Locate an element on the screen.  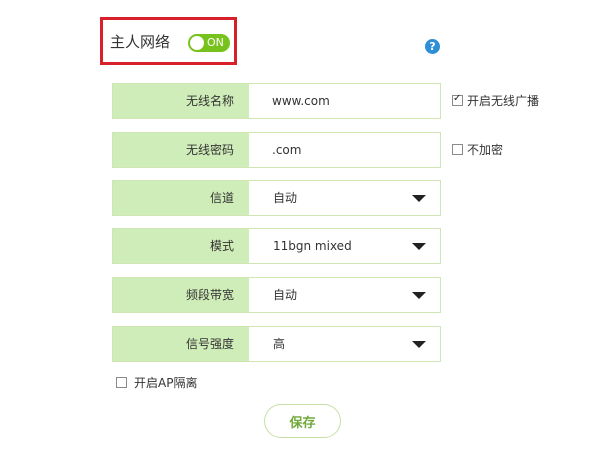
no-encryption-checkbox: 不加密 is located at coordinates (477, 150).